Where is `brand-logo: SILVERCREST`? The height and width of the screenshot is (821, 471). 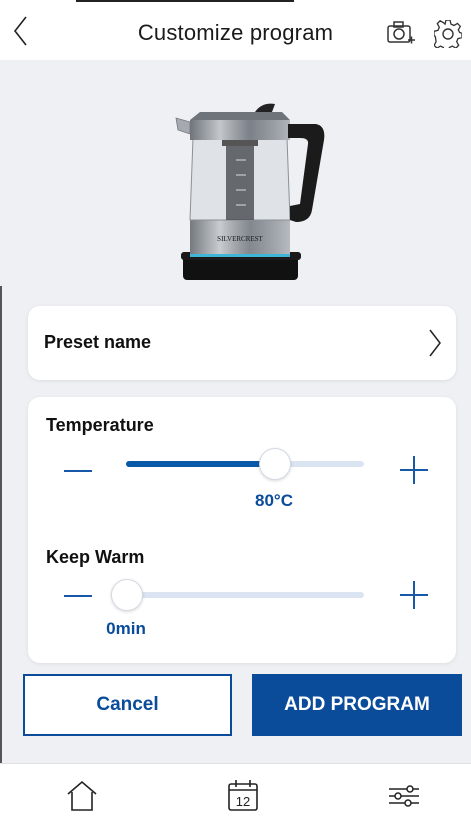
brand-logo: SILVERCREST is located at coordinates (240, 239).